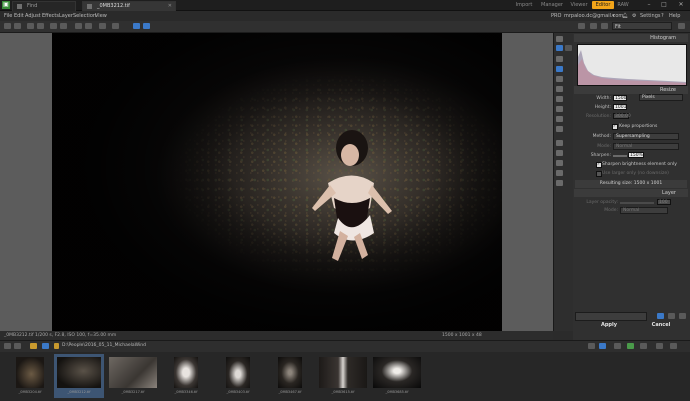 The image size is (690, 401). I want to click on rotate-right-icon, so click(63, 26).